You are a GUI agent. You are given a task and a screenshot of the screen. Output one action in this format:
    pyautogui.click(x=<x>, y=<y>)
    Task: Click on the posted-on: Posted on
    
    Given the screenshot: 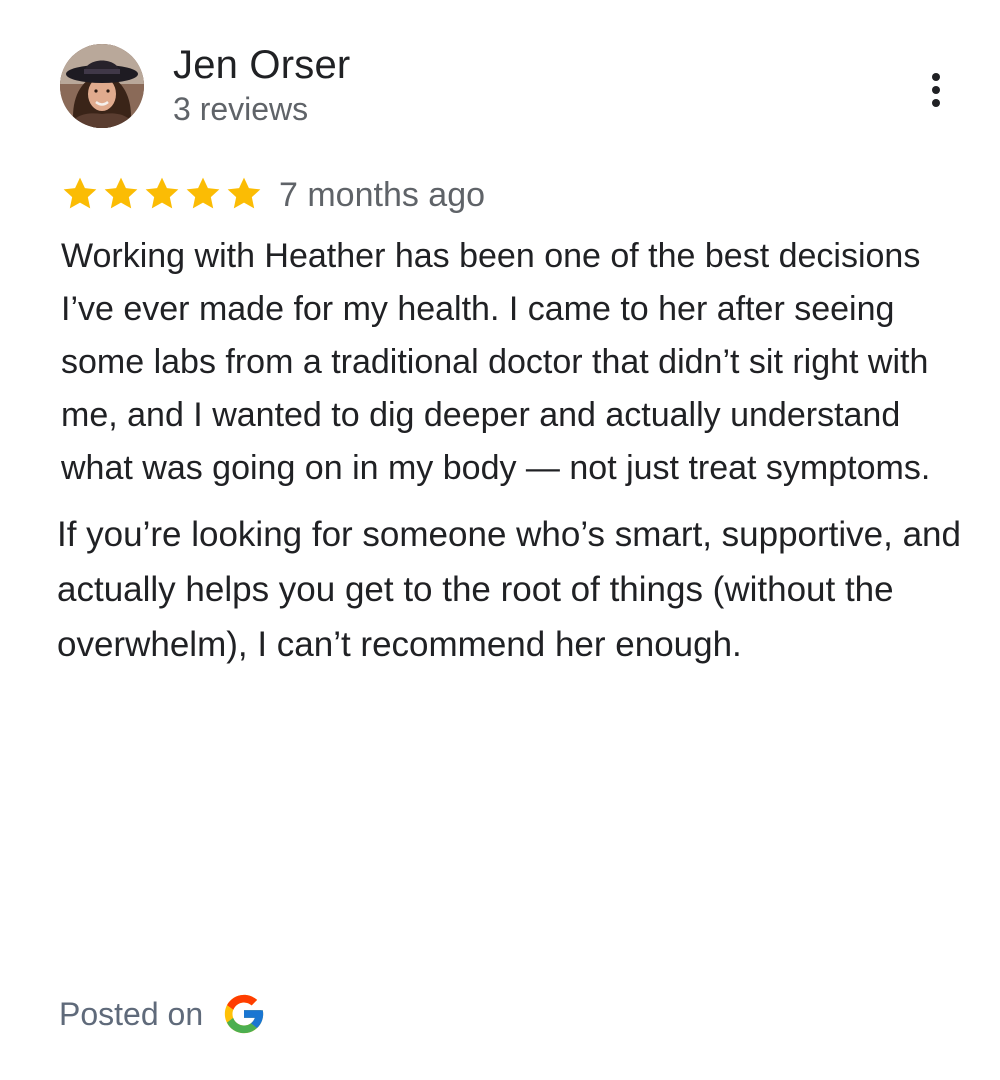 What is the action you would take?
    pyautogui.click(x=163, y=1014)
    